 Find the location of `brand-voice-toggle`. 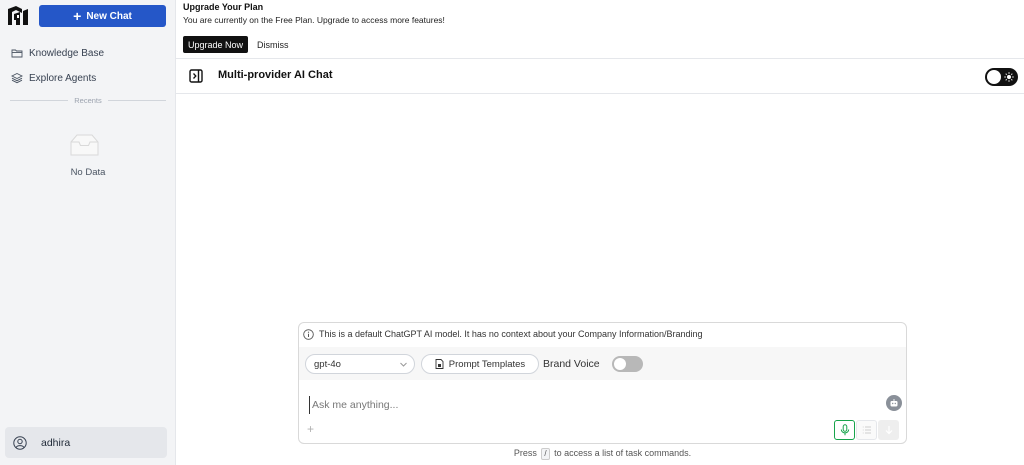

brand-voice-toggle is located at coordinates (627, 364).